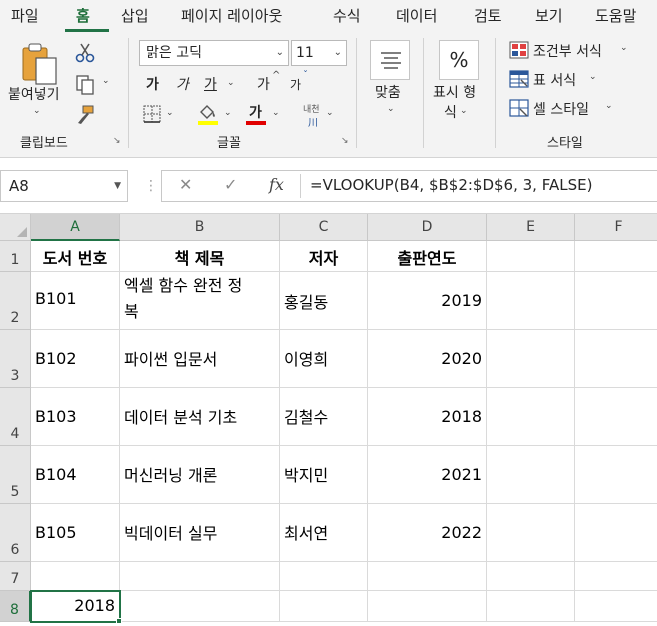 The height and width of the screenshot is (626, 657). I want to click on enter-icon: ✓, so click(230, 186).